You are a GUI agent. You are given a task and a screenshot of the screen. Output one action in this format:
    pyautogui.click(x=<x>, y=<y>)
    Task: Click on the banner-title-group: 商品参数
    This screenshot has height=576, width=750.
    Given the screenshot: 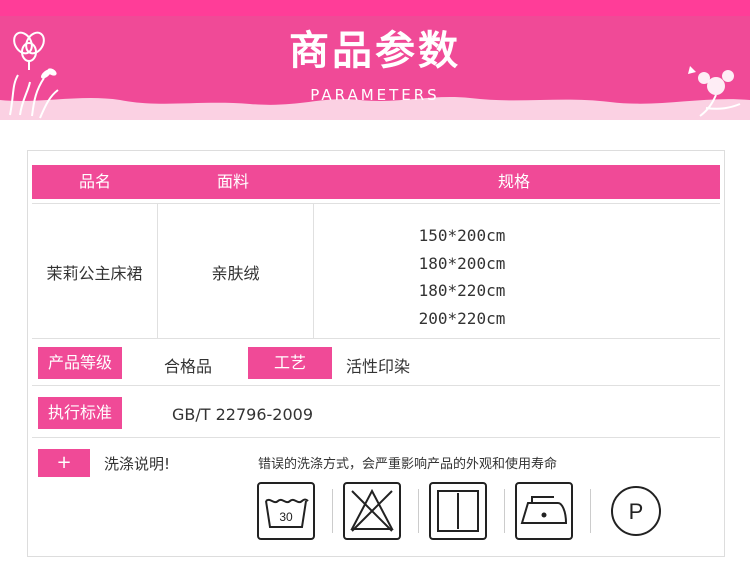 What is the action you would take?
    pyautogui.click(x=375, y=51)
    